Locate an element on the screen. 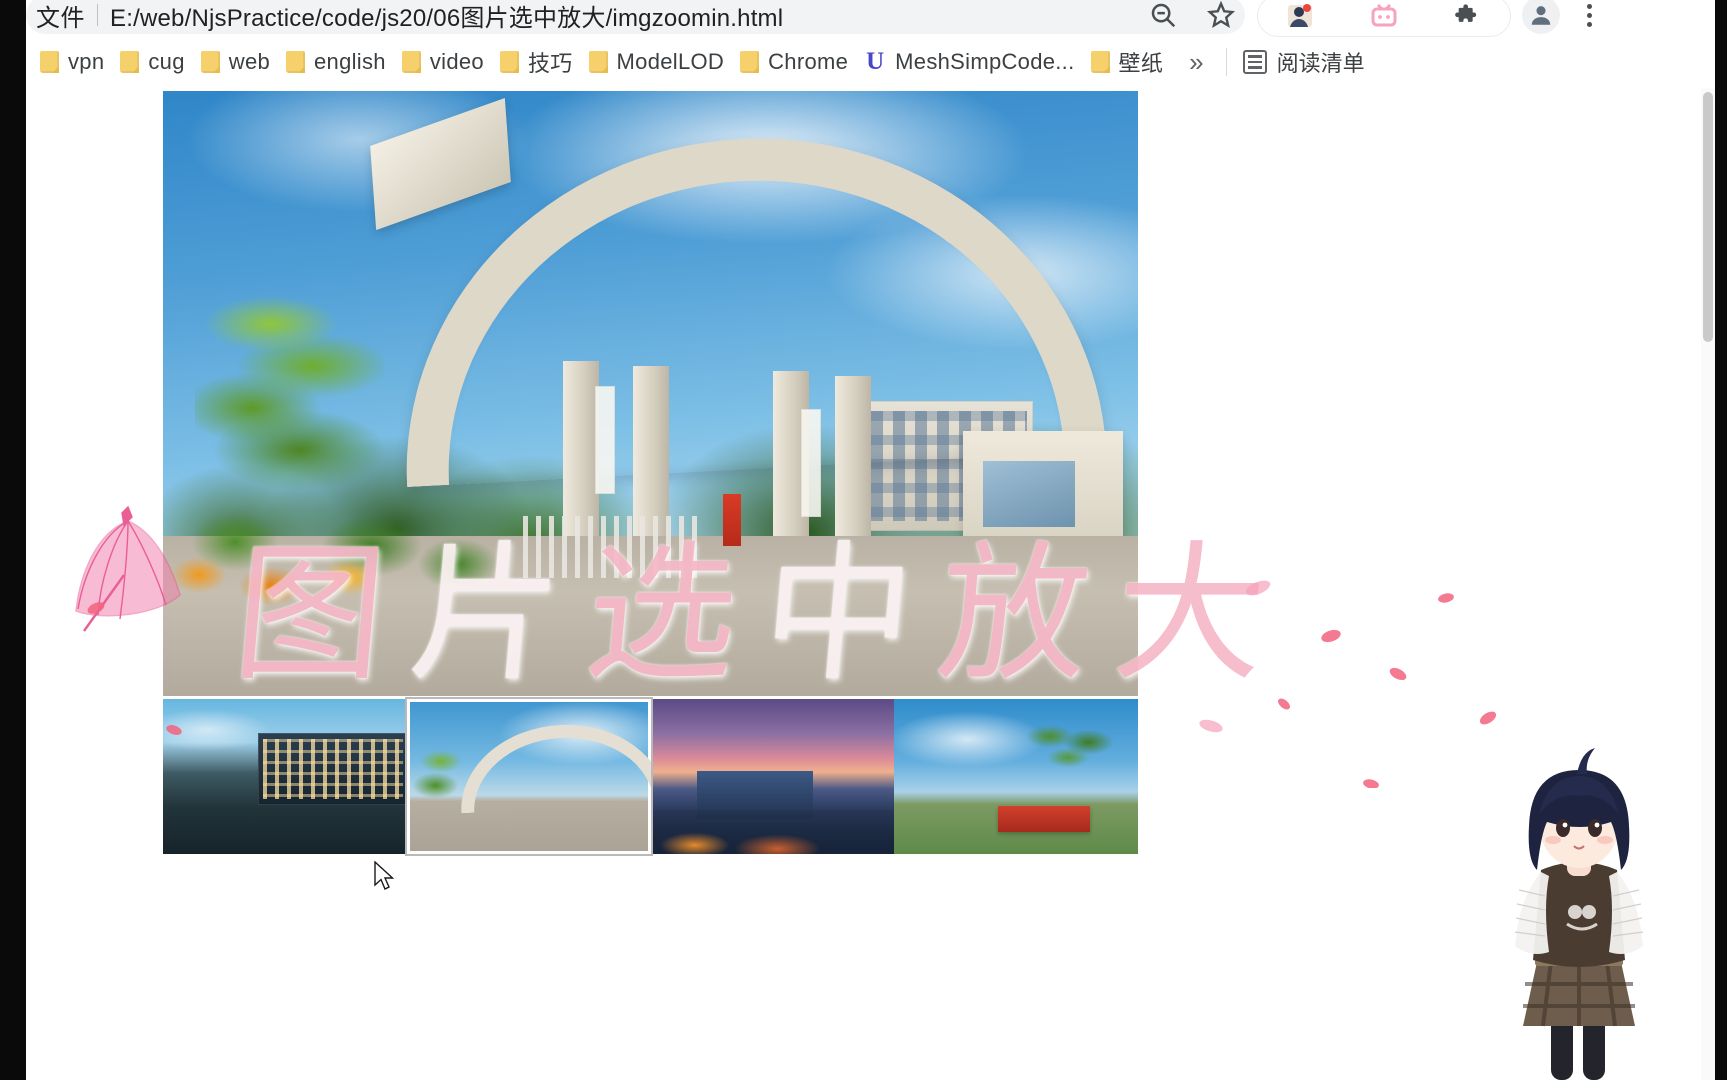  bookmark-label: web is located at coordinates (249, 61).